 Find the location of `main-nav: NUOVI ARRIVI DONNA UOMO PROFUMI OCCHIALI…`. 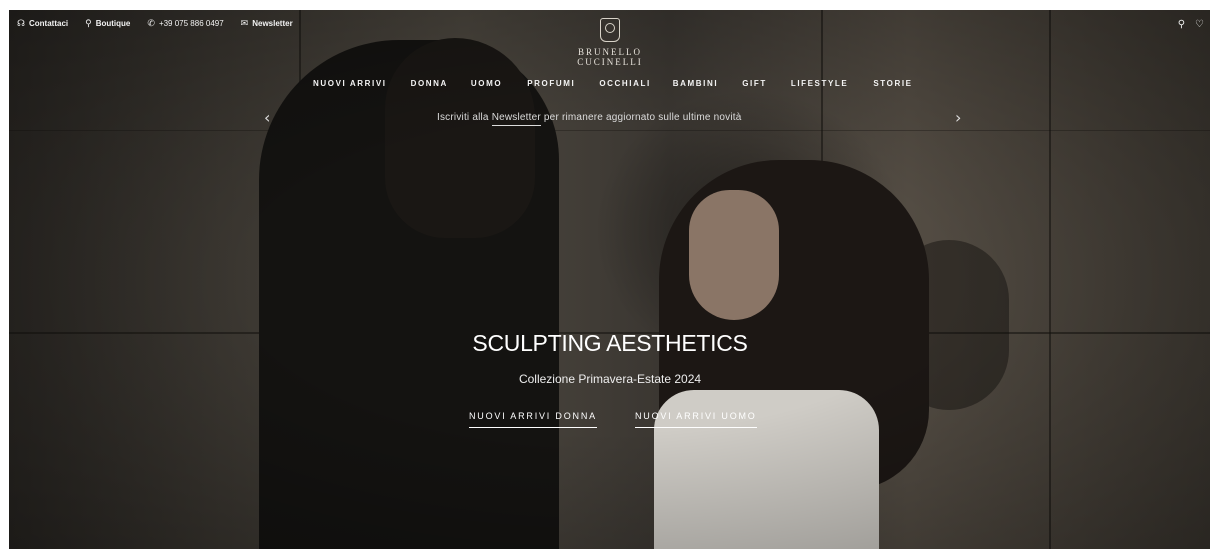

main-nav: NUOVI ARRIVI DONNA UOMO PROFUMI OCCHIALI… is located at coordinates (613, 83).